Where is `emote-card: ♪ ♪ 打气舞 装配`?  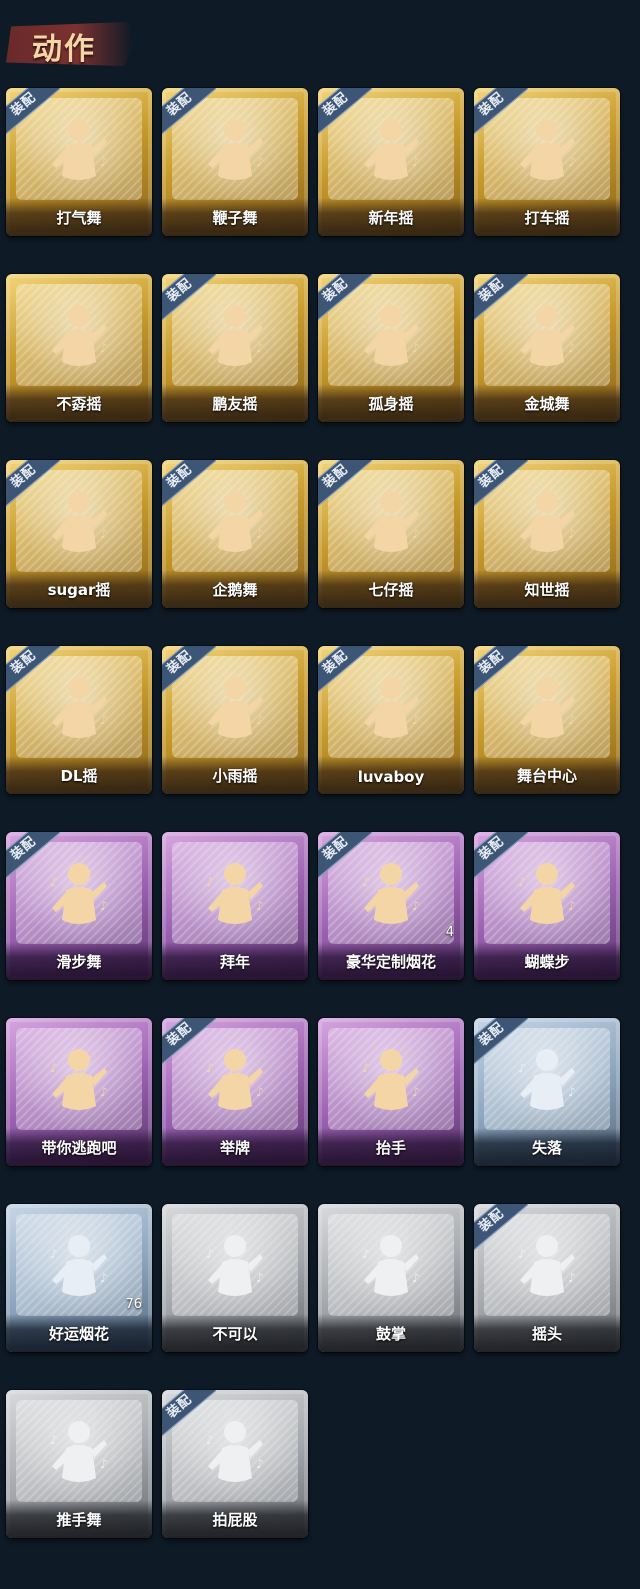
emote-card: ♪ ♪ 打气舞 装配 is located at coordinates (79, 162).